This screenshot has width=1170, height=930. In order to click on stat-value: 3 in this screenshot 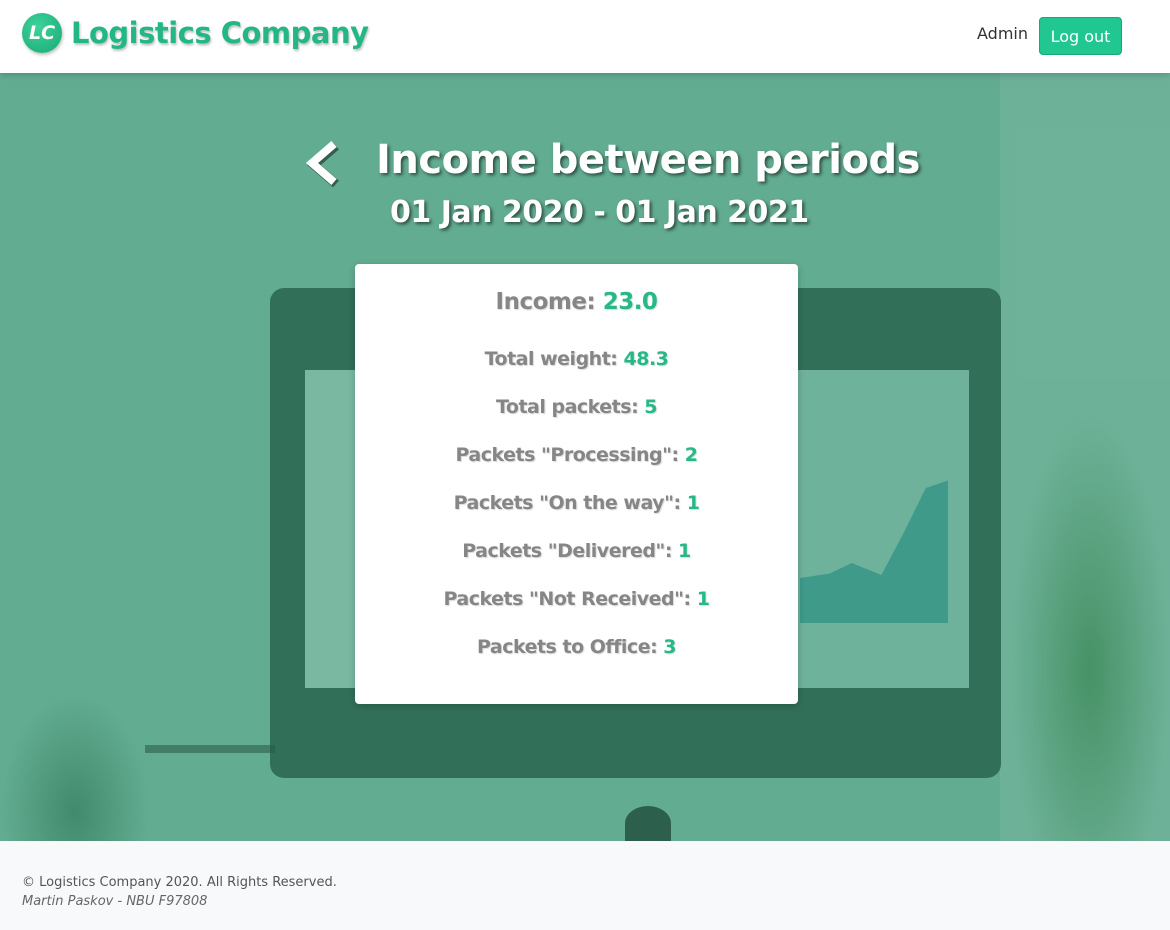, I will do `click(670, 647)`.